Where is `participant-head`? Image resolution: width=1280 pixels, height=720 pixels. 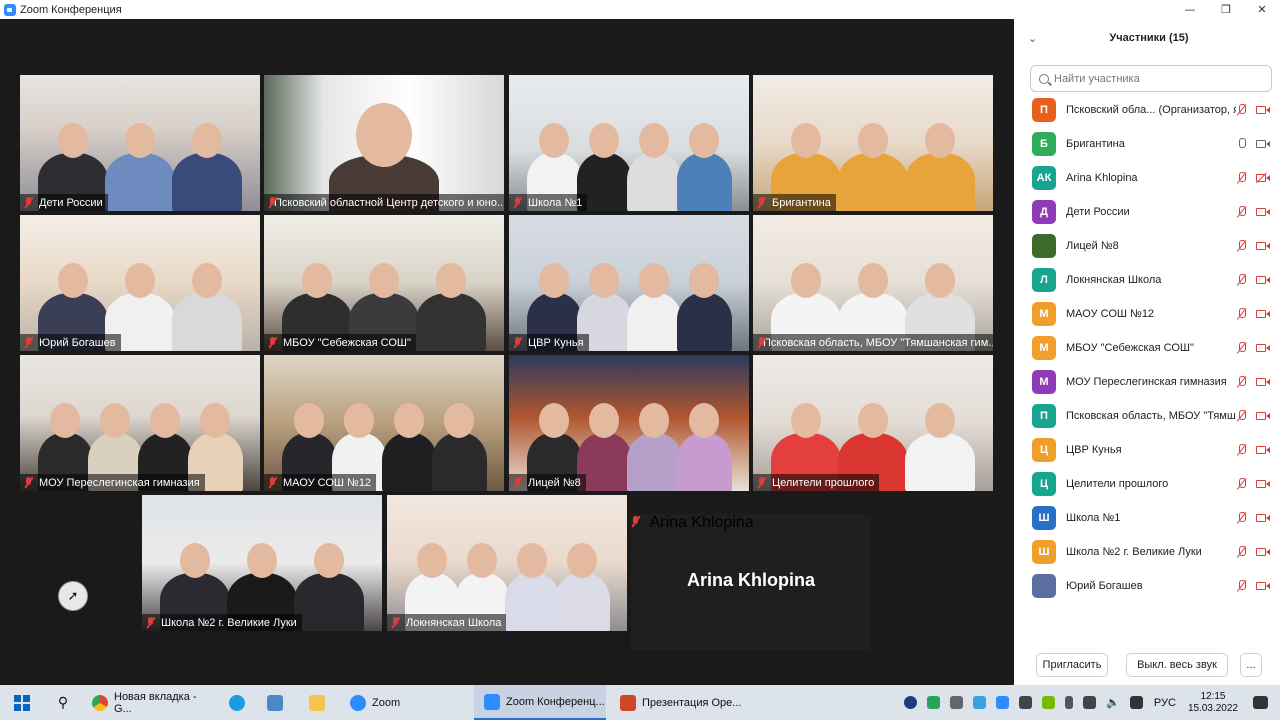
participant-head is located at coordinates (604, 420).